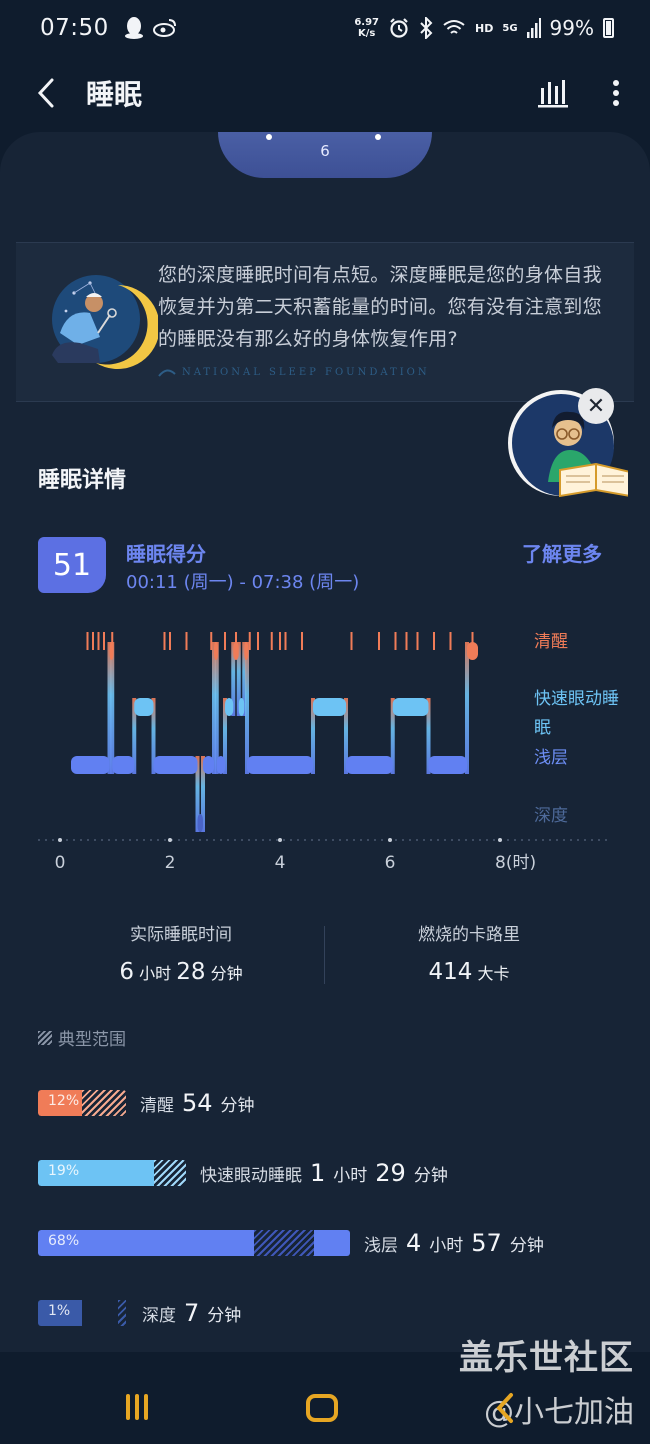 Image resolution: width=650 pixels, height=1444 pixels. What do you see at coordinates (399, 28) in the screenshot?
I see `alarm-icon` at bounding box center [399, 28].